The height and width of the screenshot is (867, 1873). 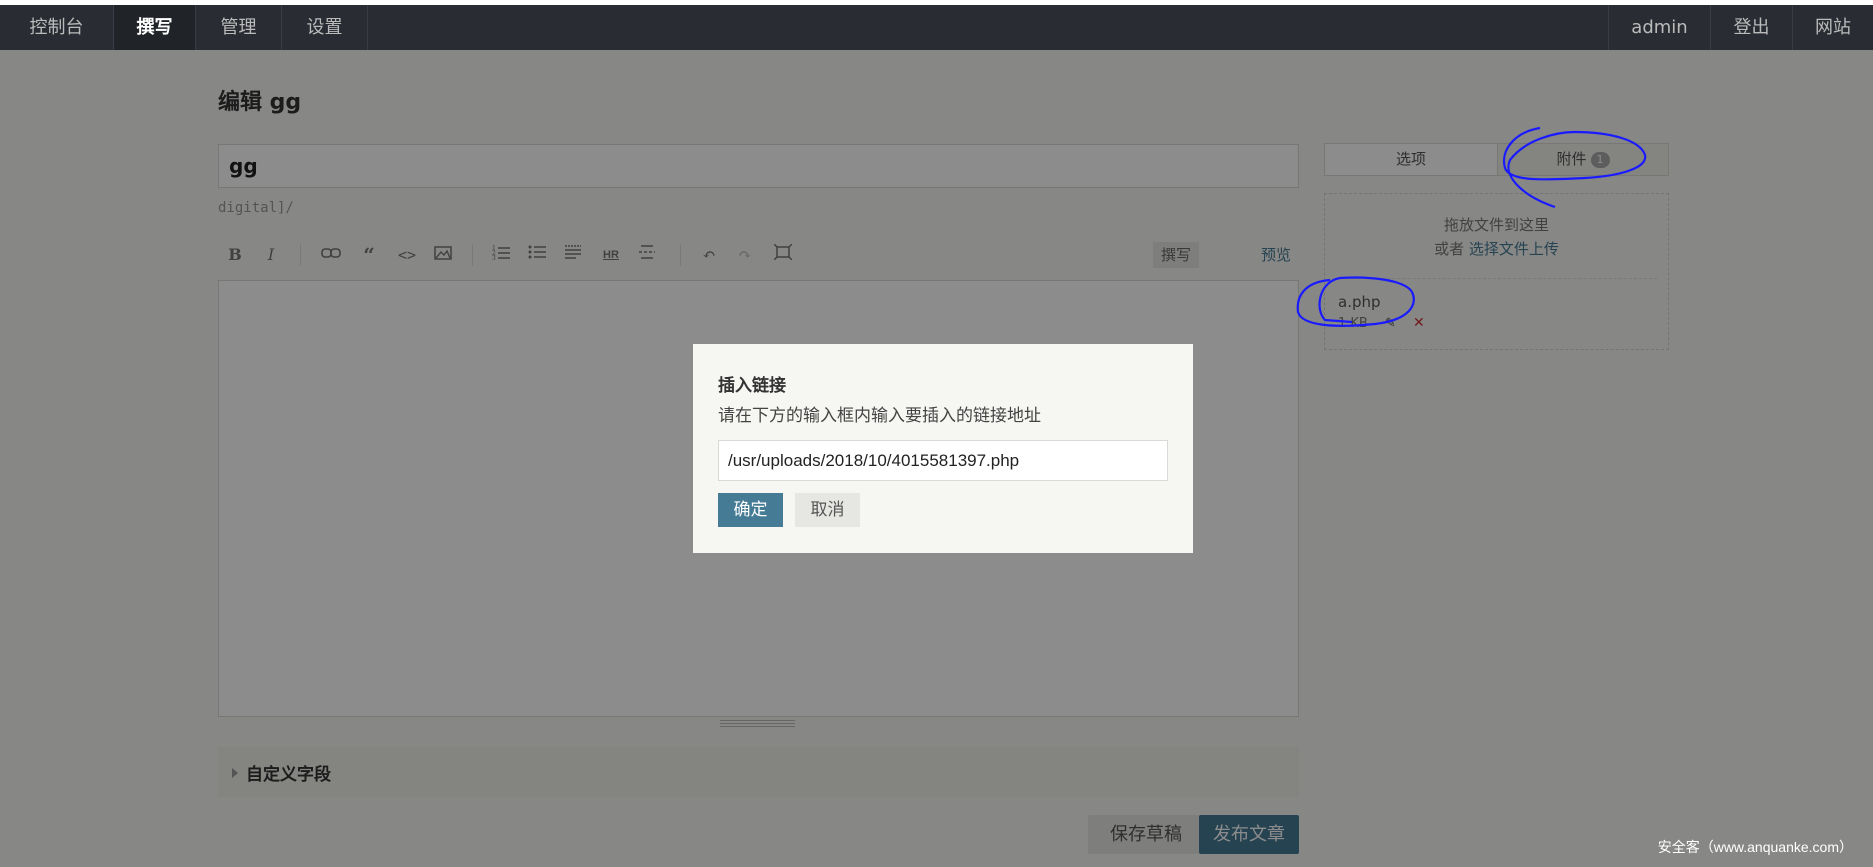 What do you see at coordinates (325, 27) in the screenshot?
I see `nav-settings: 设置` at bounding box center [325, 27].